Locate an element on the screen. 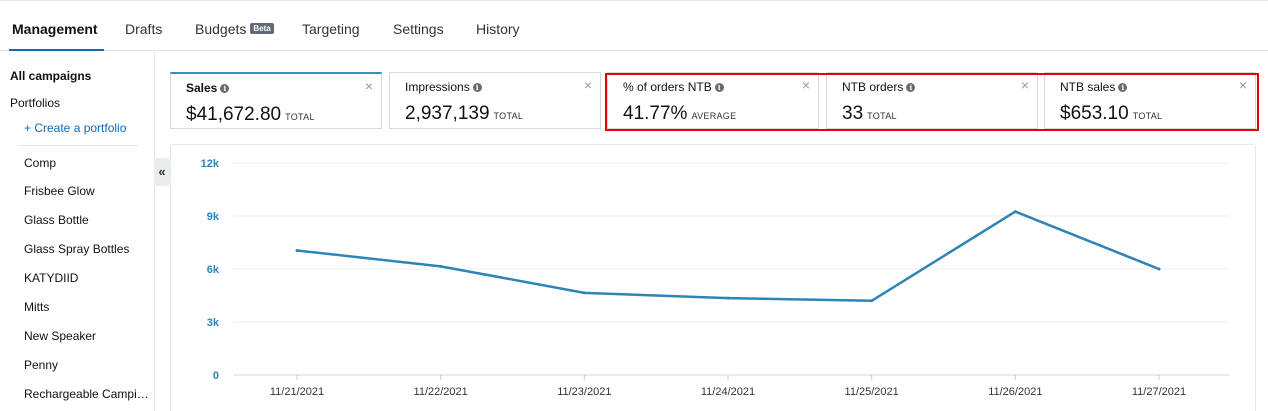 The height and width of the screenshot is (411, 1268). all-campaigns-link: All campaigns is located at coordinates (50, 76).